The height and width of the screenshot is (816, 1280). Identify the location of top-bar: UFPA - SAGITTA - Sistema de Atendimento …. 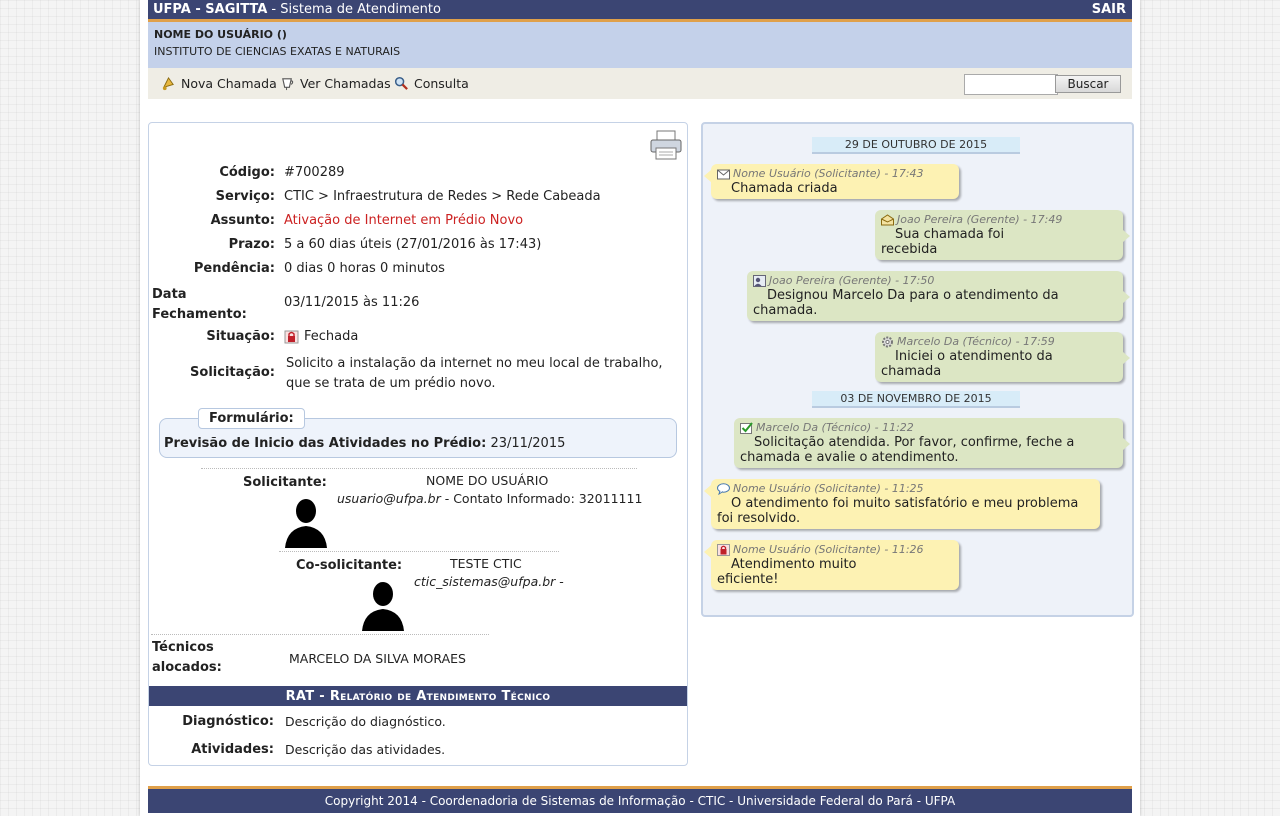
(640, 11).